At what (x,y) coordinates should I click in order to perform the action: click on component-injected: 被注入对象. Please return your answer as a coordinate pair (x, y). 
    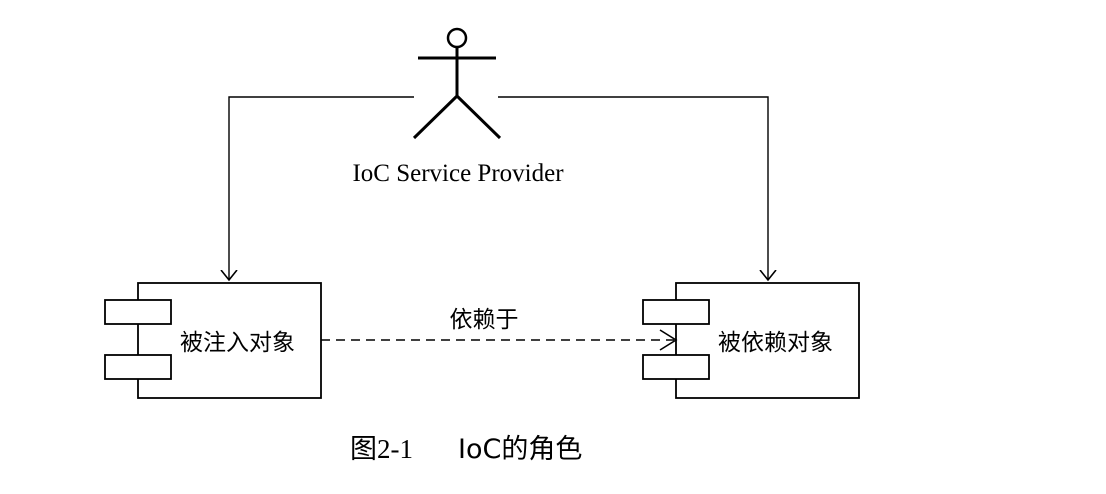
    Looking at the image, I should click on (213, 340).